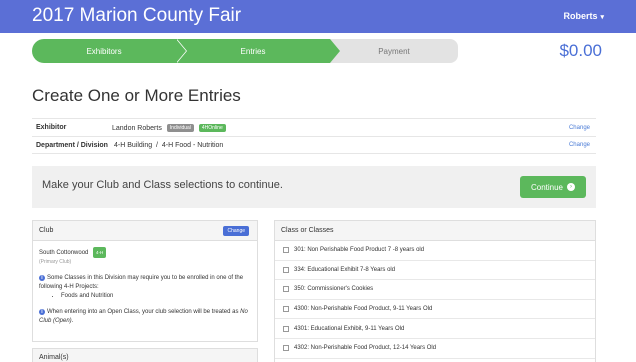  What do you see at coordinates (137, 128) in the screenshot?
I see `exhibitor-name: Landon Roberts` at bounding box center [137, 128].